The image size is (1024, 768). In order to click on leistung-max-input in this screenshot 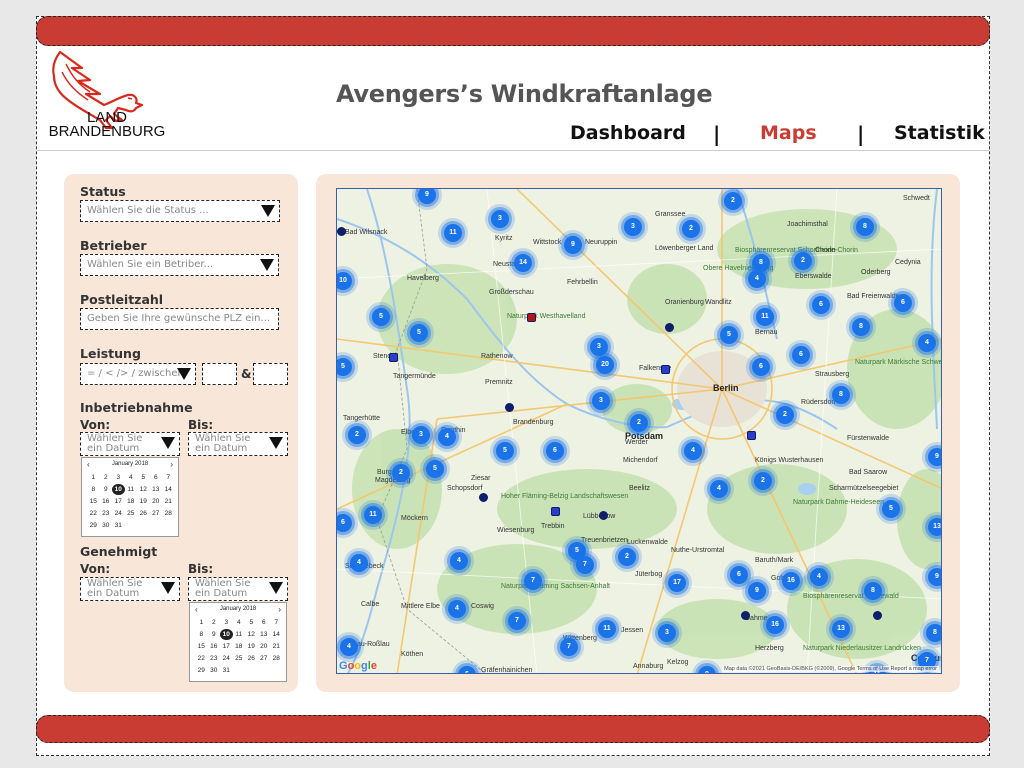, I will do `click(270, 374)`.